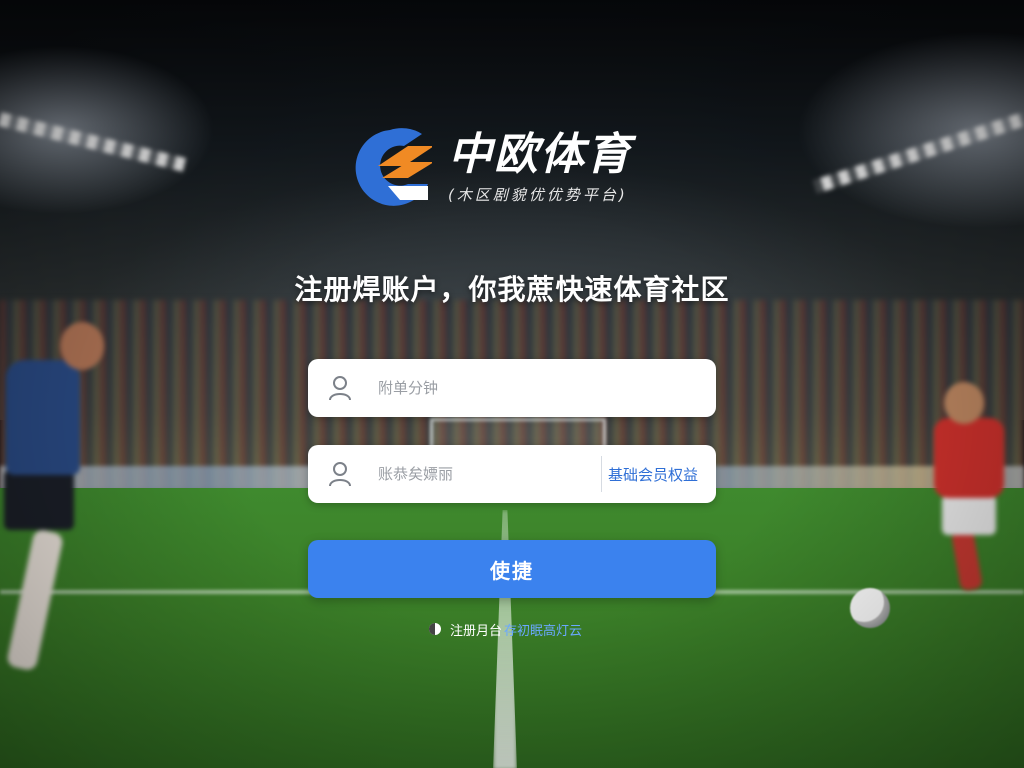  Describe the element at coordinates (435, 629) in the screenshot. I see `radio-dot-icon` at that location.